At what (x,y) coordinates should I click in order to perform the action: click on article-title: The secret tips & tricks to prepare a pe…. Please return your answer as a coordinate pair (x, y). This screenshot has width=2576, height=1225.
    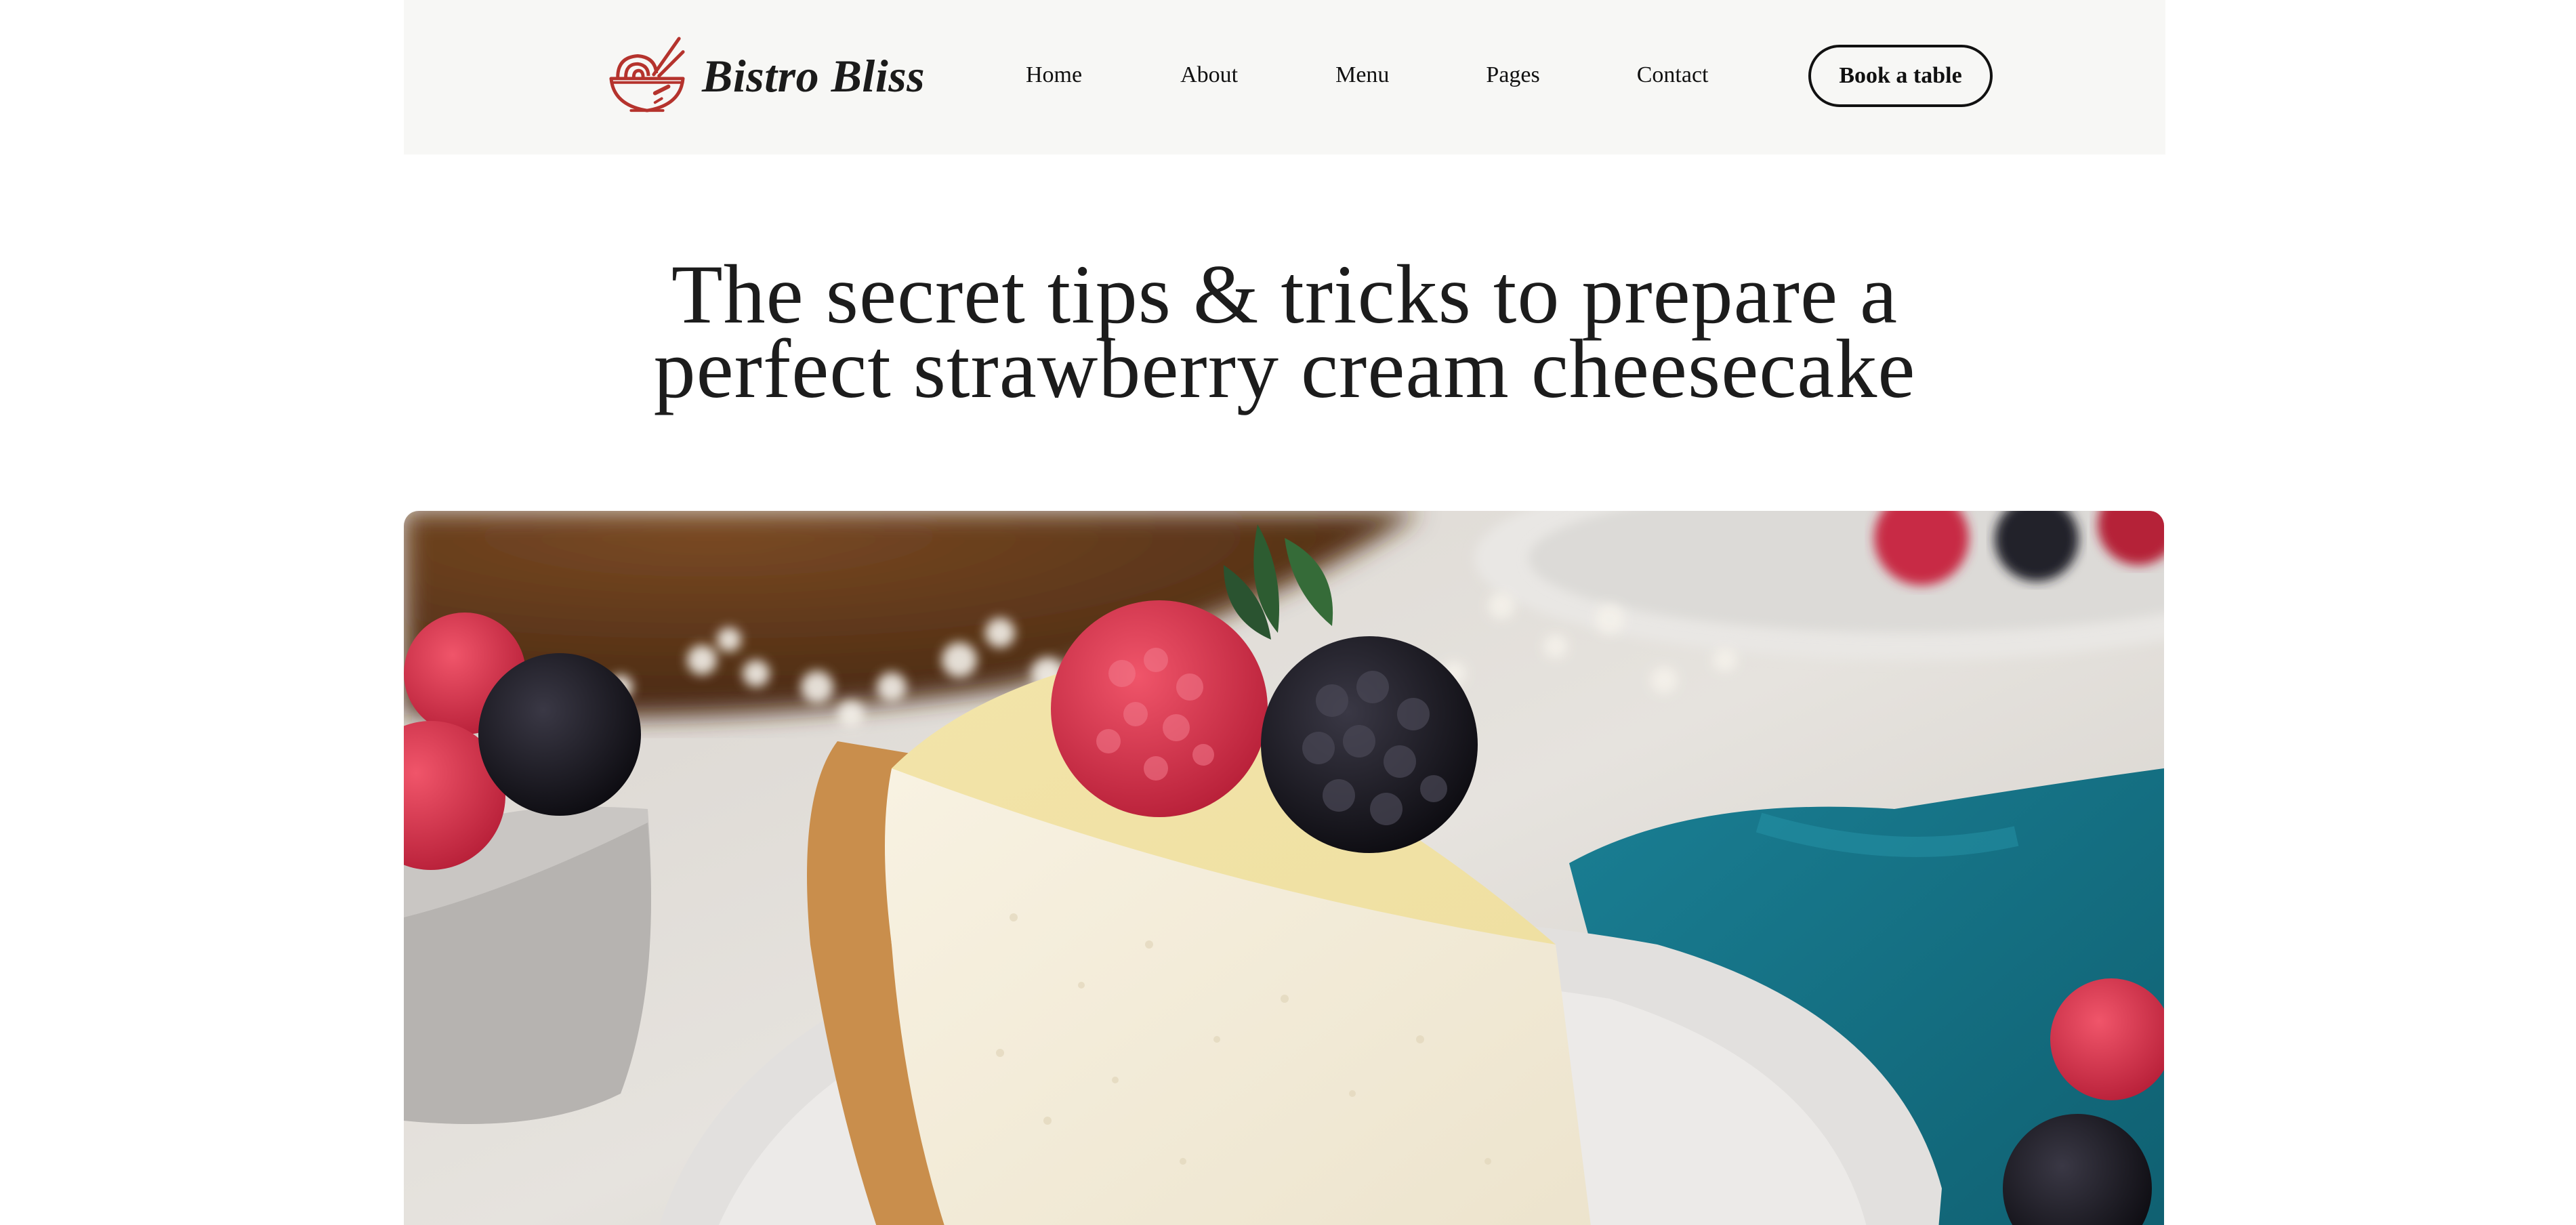
    Looking at the image, I should click on (1284, 332).